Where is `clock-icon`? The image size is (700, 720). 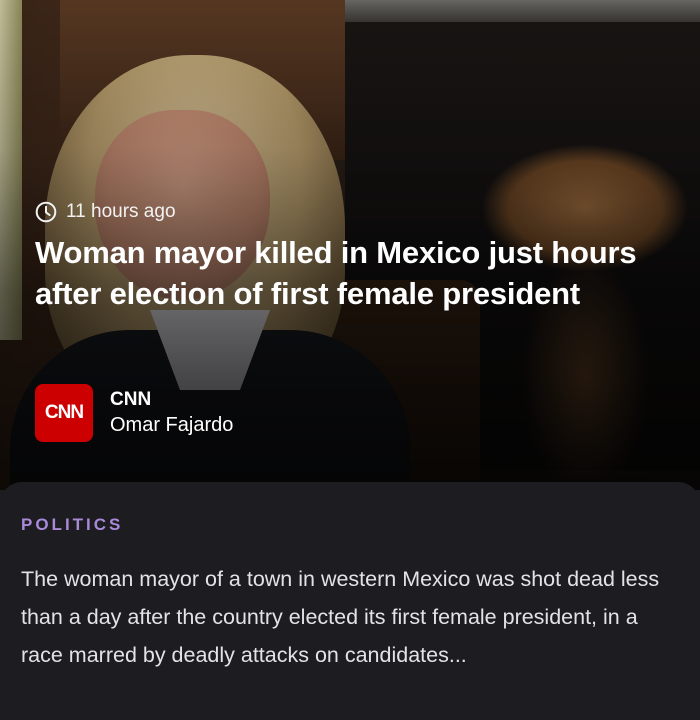 clock-icon is located at coordinates (46, 212).